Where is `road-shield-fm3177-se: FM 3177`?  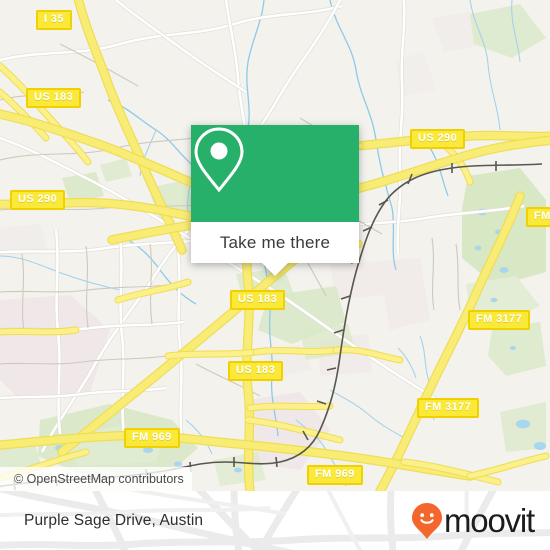
road-shield-fm3177-se: FM 3177 is located at coordinates (448, 408).